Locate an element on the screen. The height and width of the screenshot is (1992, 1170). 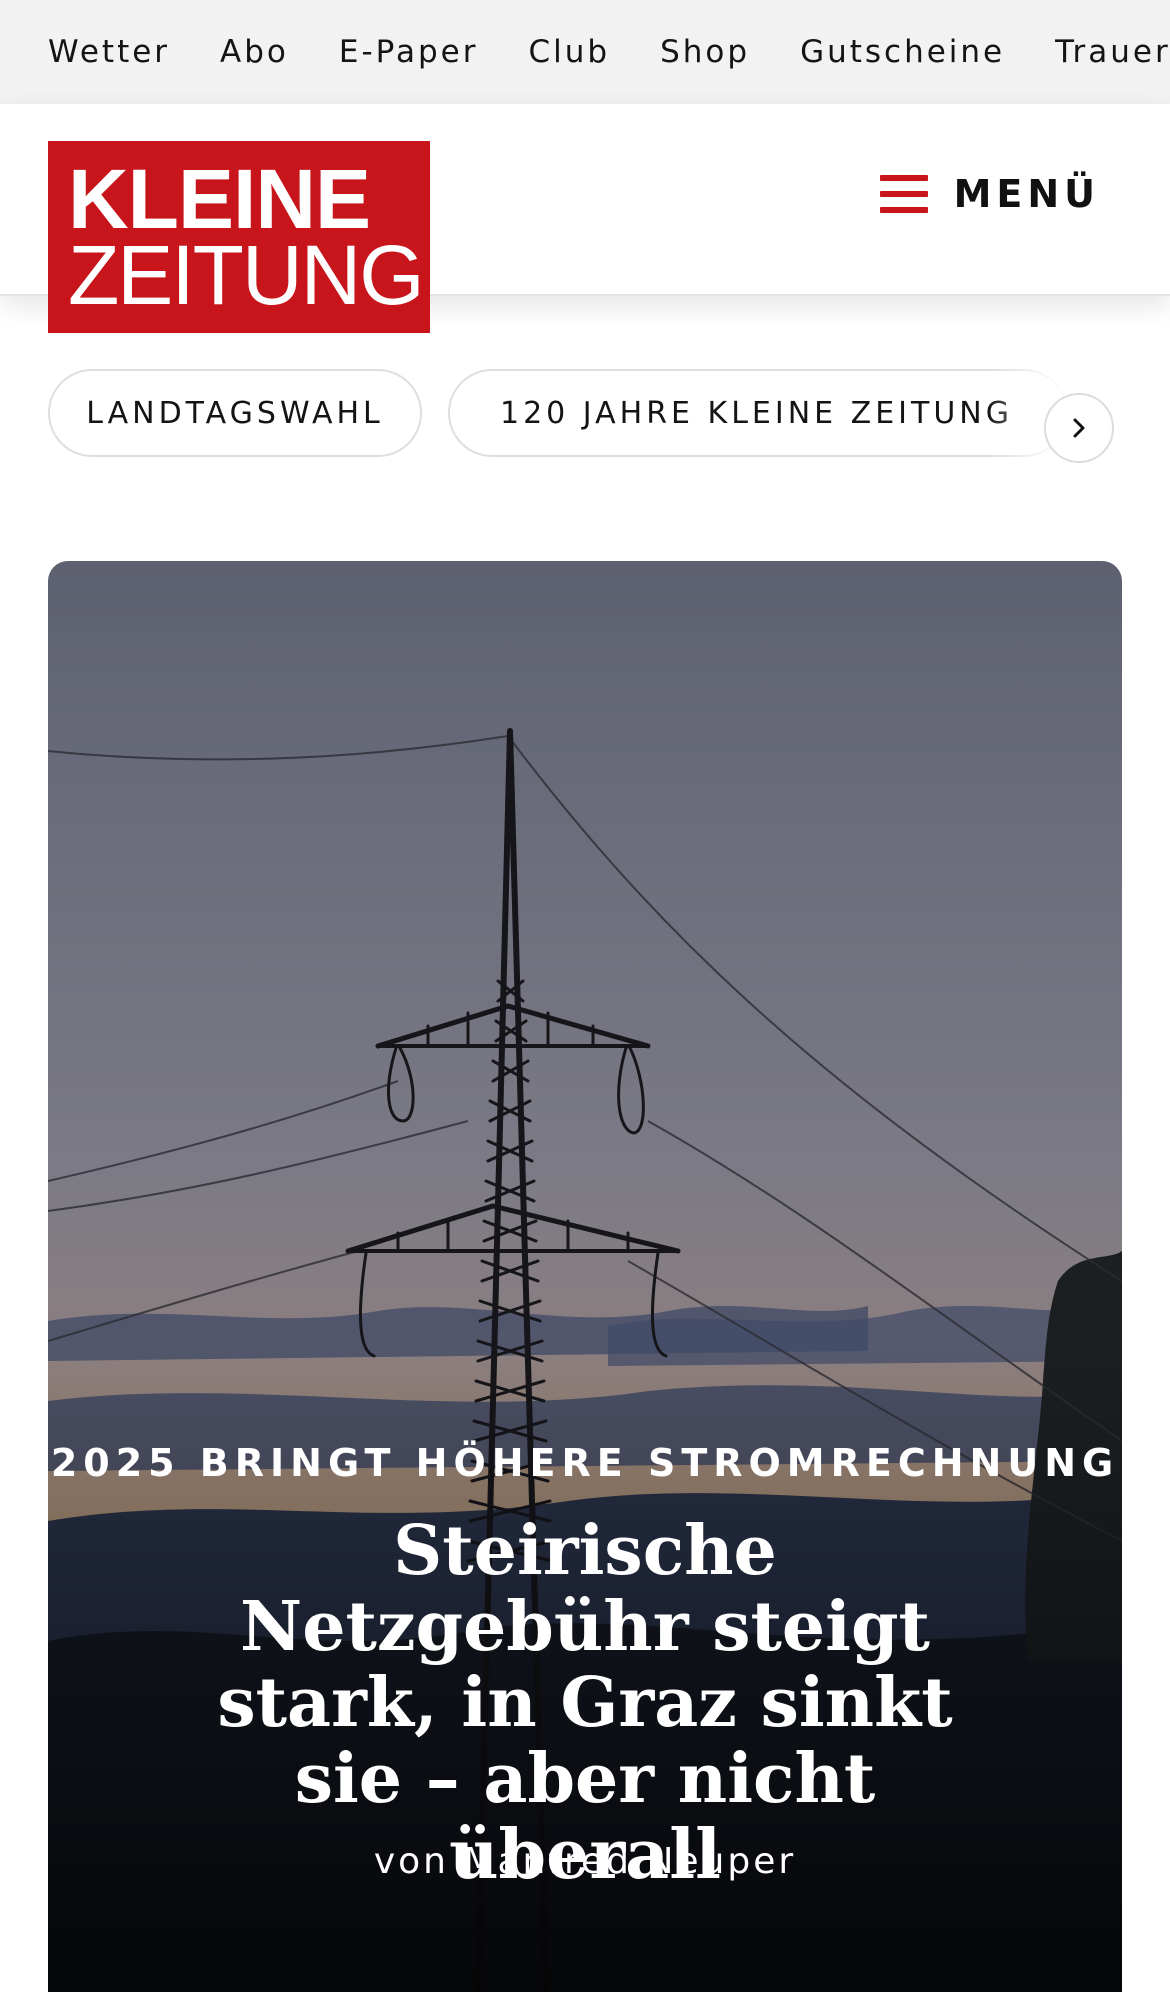
hero-kicker: 2025 BRINGT HÖHERE STROMRECHNUNG is located at coordinates (585, 1463).